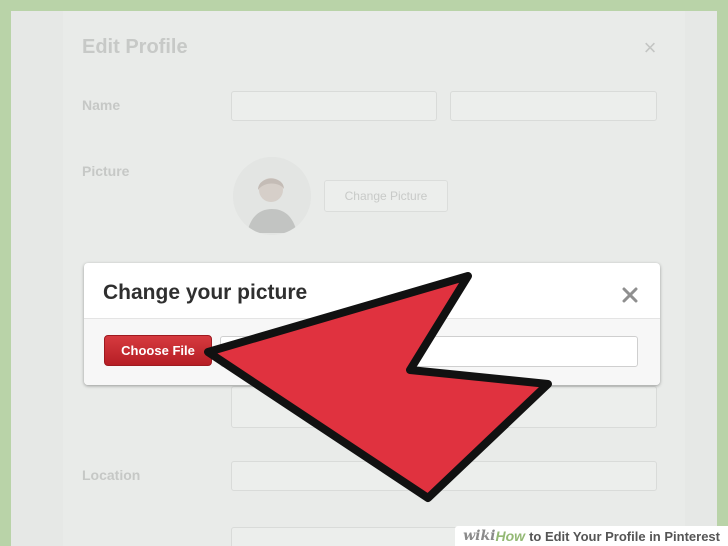  Describe the element at coordinates (135, 47) in the screenshot. I see `edit-profile-title: Edit Profile` at that location.